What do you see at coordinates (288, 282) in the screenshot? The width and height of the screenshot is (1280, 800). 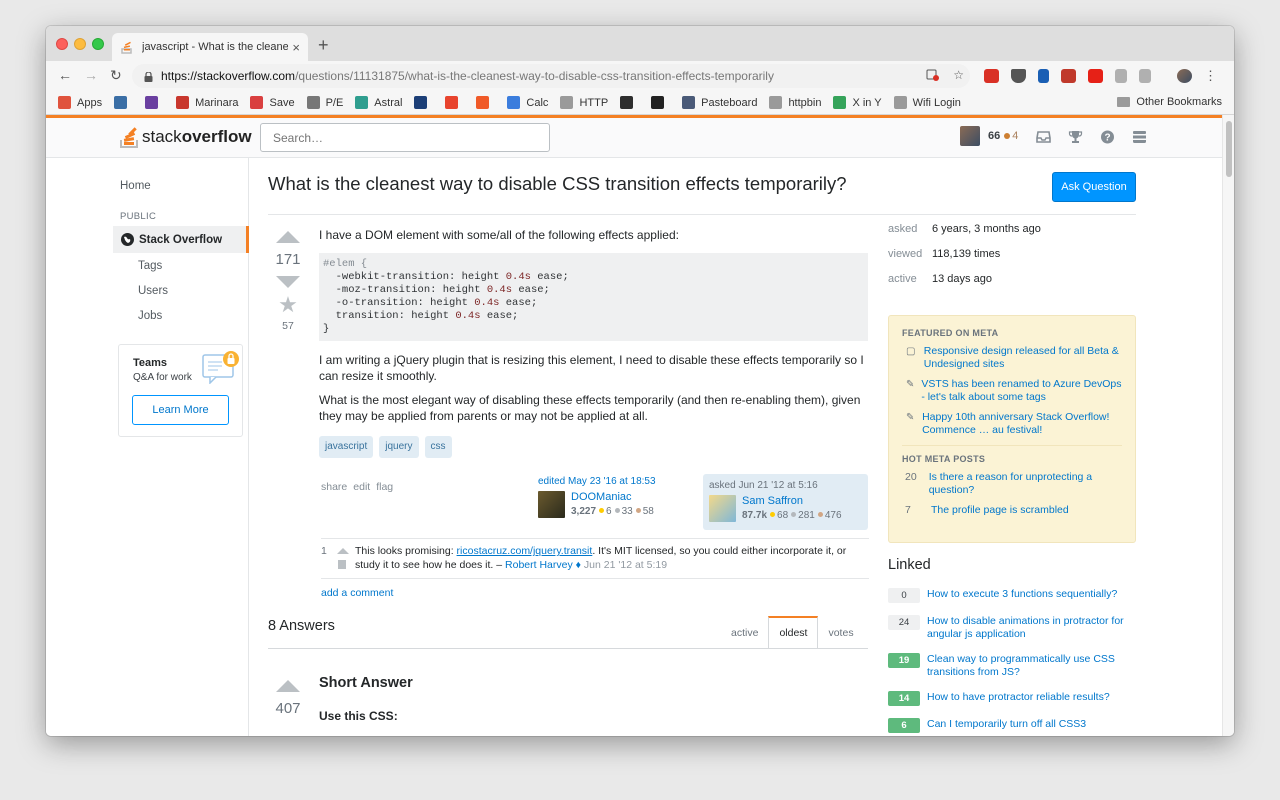 I see `downvote-arrow-icon` at bounding box center [288, 282].